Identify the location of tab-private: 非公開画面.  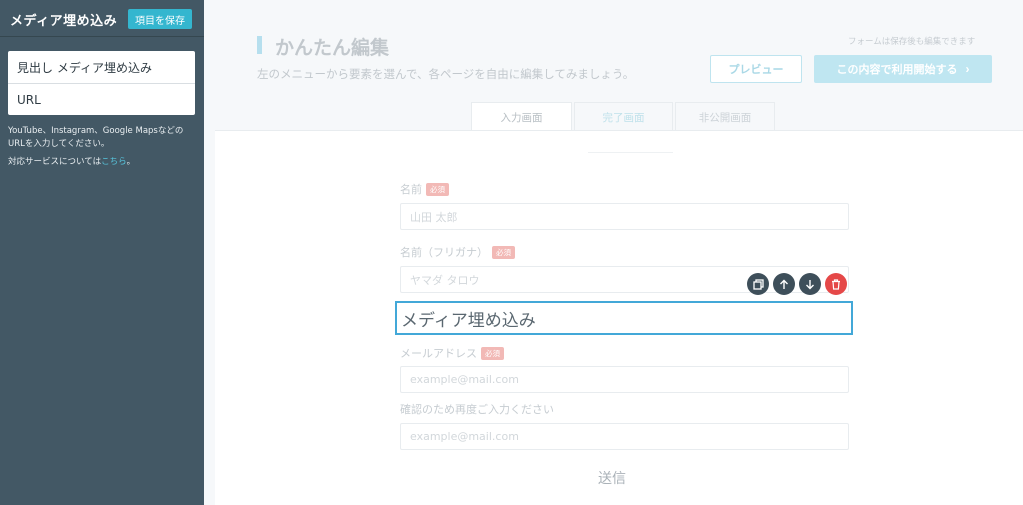
(725, 116).